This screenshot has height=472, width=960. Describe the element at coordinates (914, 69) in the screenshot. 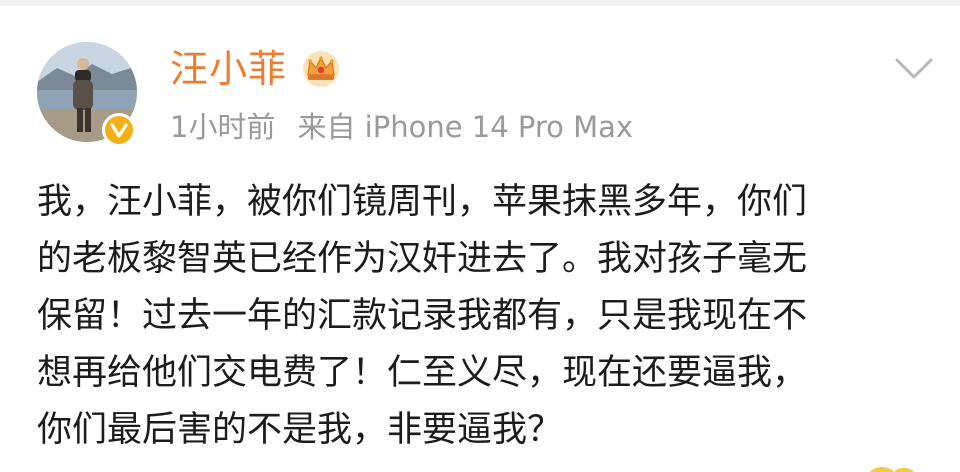

I see `chevron-down-icon` at that location.